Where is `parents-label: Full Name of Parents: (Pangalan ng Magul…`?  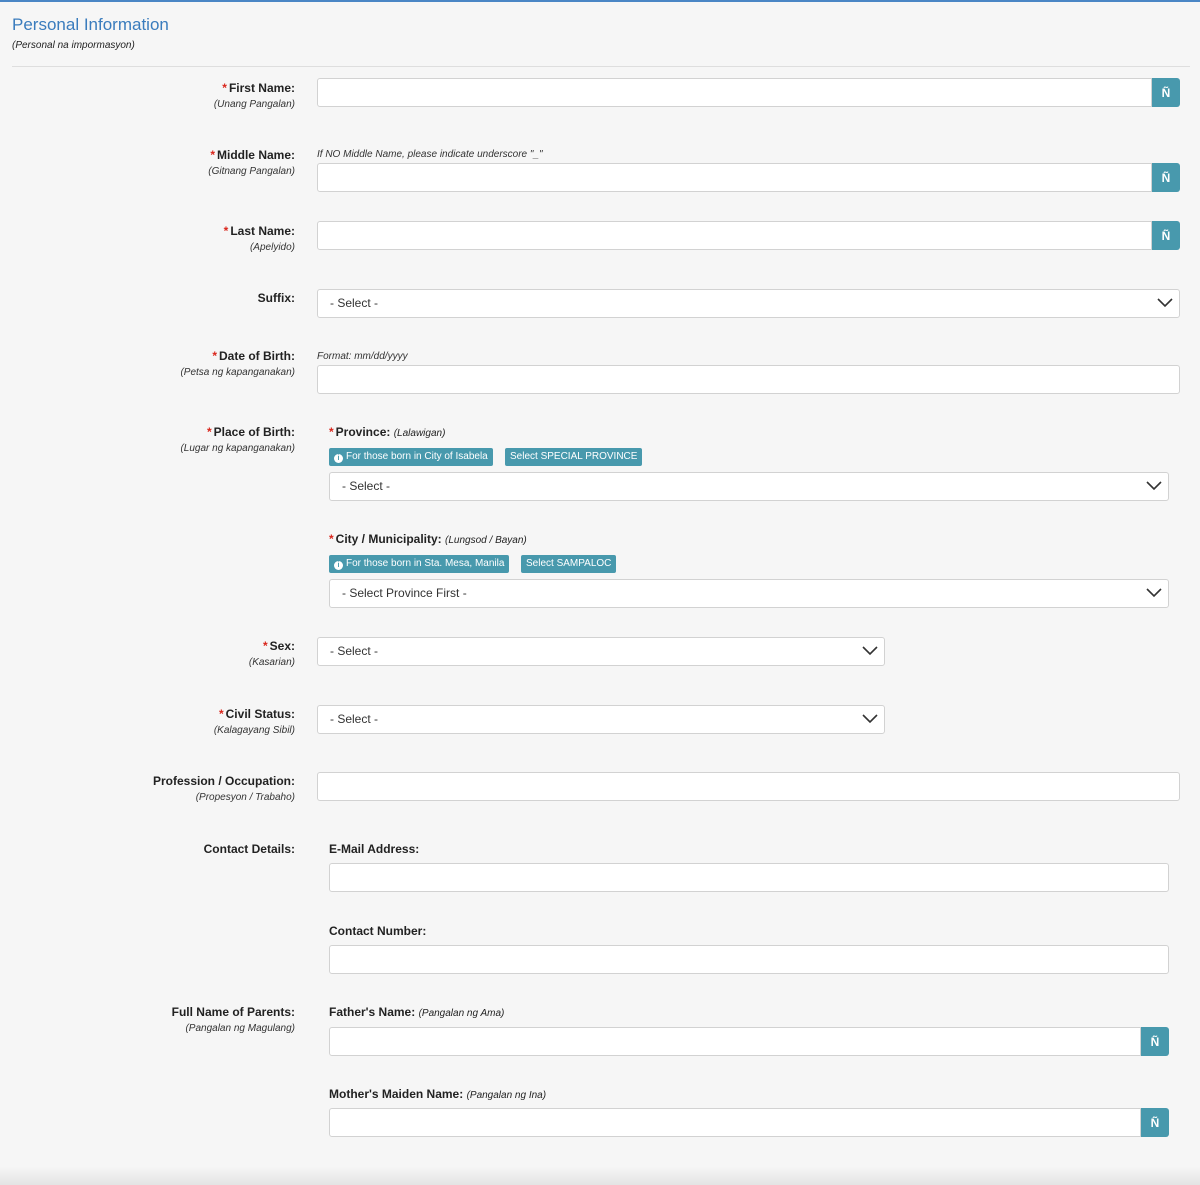
parents-label: Full Name of Parents: (Pangalan ng Magul… is located at coordinates (233, 1019).